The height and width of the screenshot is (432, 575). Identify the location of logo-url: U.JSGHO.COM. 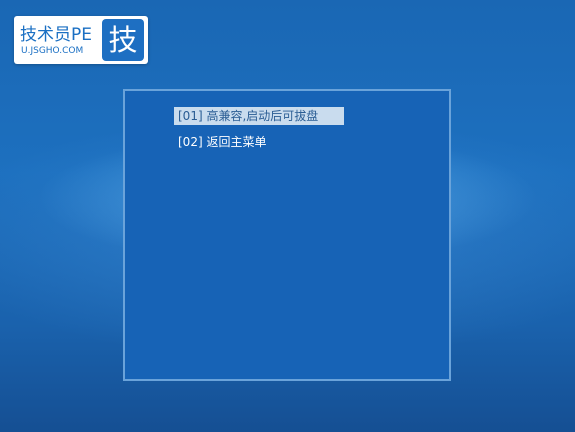
(52, 51).